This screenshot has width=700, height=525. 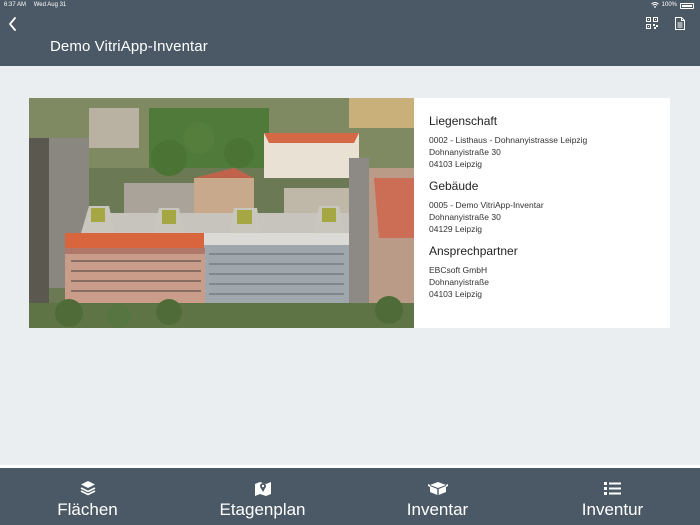 I want to click on boxes-icon, so click(x=437, y=488).